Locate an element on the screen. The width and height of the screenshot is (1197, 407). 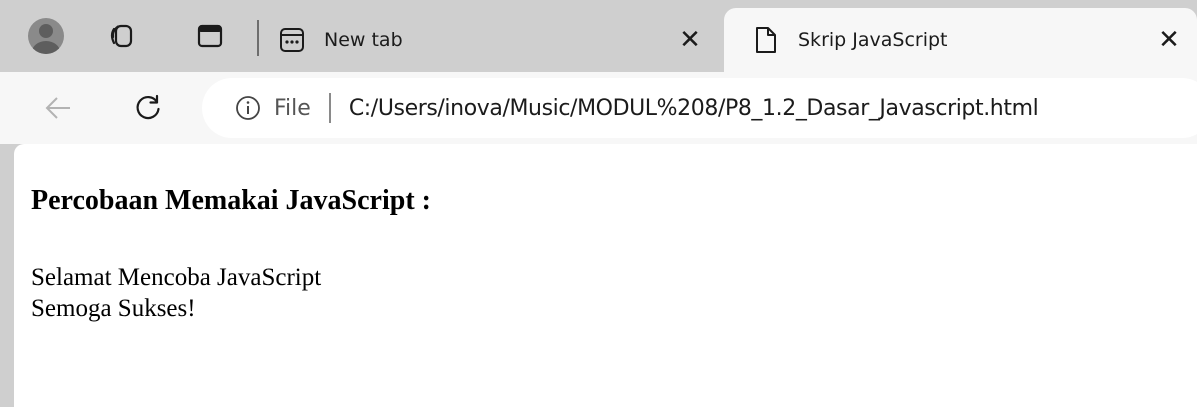
collections-icon is located at coordinates (121, 36).